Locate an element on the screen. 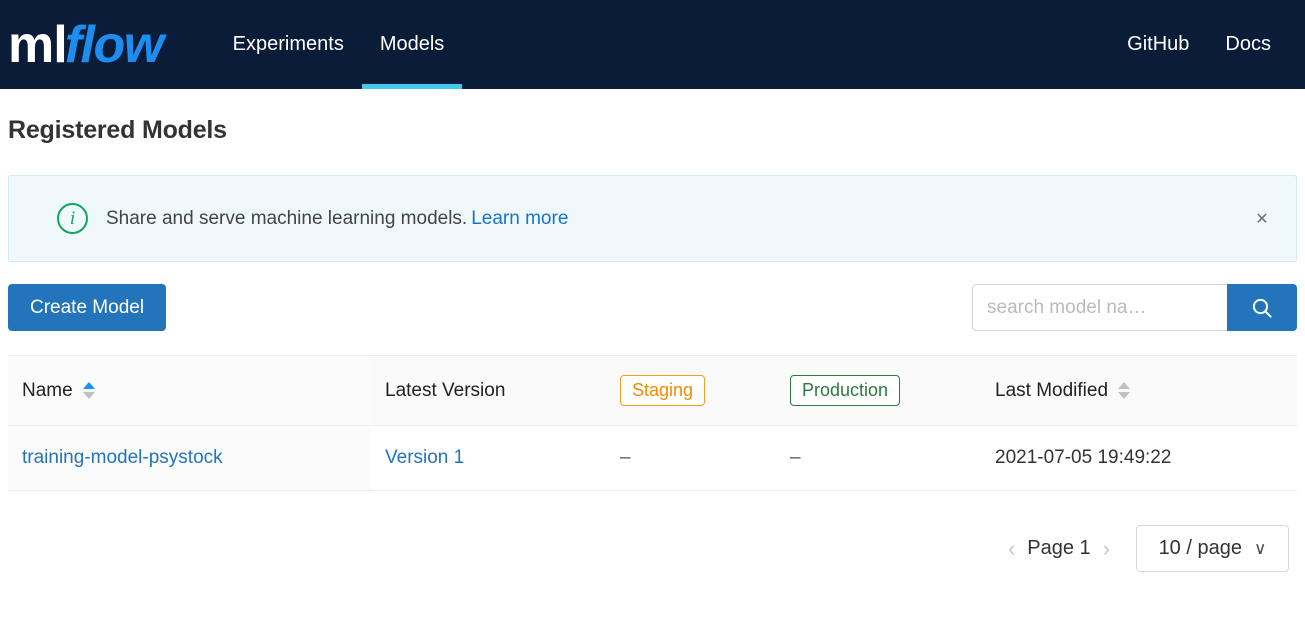 The height and width of the screenshot is (637, 1305). column-header-last-modified: Last Modified is located at coordinates (1139, 390).